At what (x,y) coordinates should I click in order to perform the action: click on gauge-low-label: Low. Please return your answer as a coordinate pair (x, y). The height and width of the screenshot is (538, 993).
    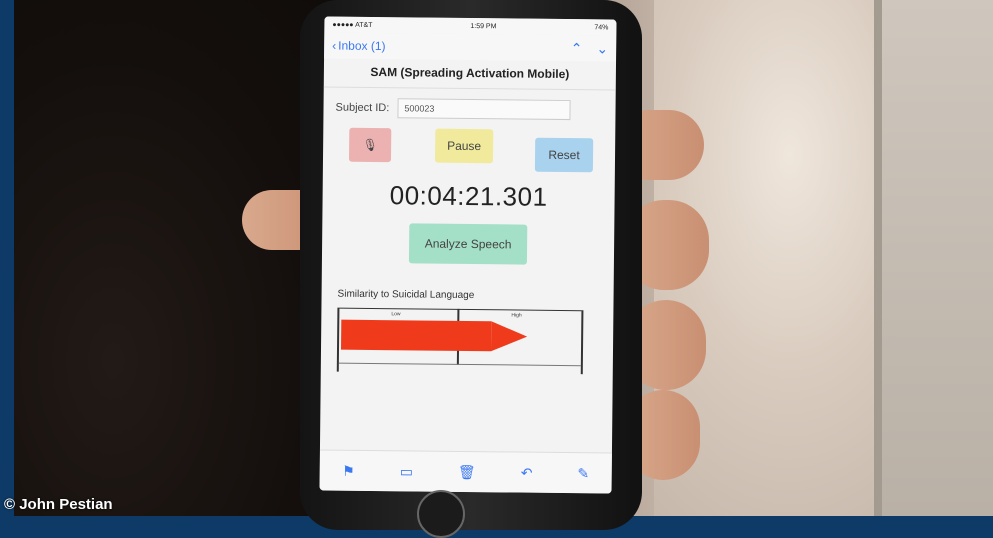
    Looking at the image, I should click on (396, 314).